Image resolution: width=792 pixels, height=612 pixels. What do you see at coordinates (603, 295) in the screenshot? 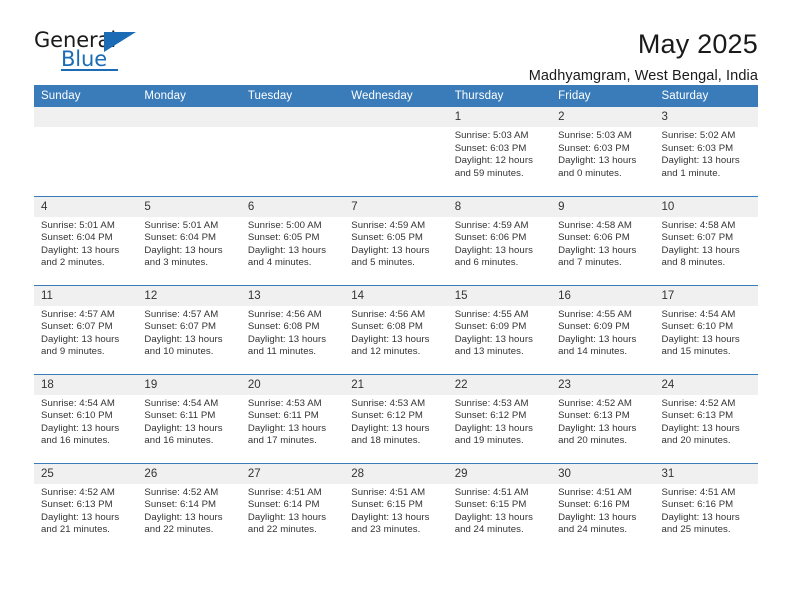
I see `day-number: 16` at bounding box center [603, 295].